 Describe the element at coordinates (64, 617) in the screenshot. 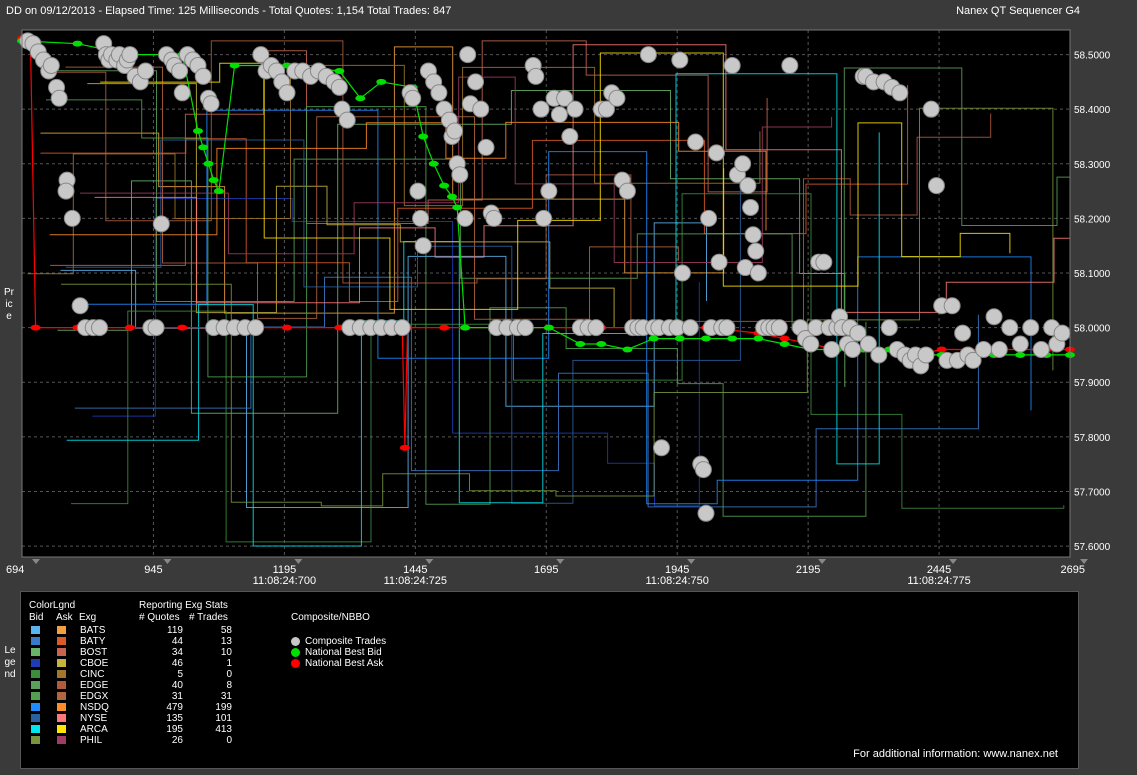

I see `legend-ask-header: Ask` at that location.